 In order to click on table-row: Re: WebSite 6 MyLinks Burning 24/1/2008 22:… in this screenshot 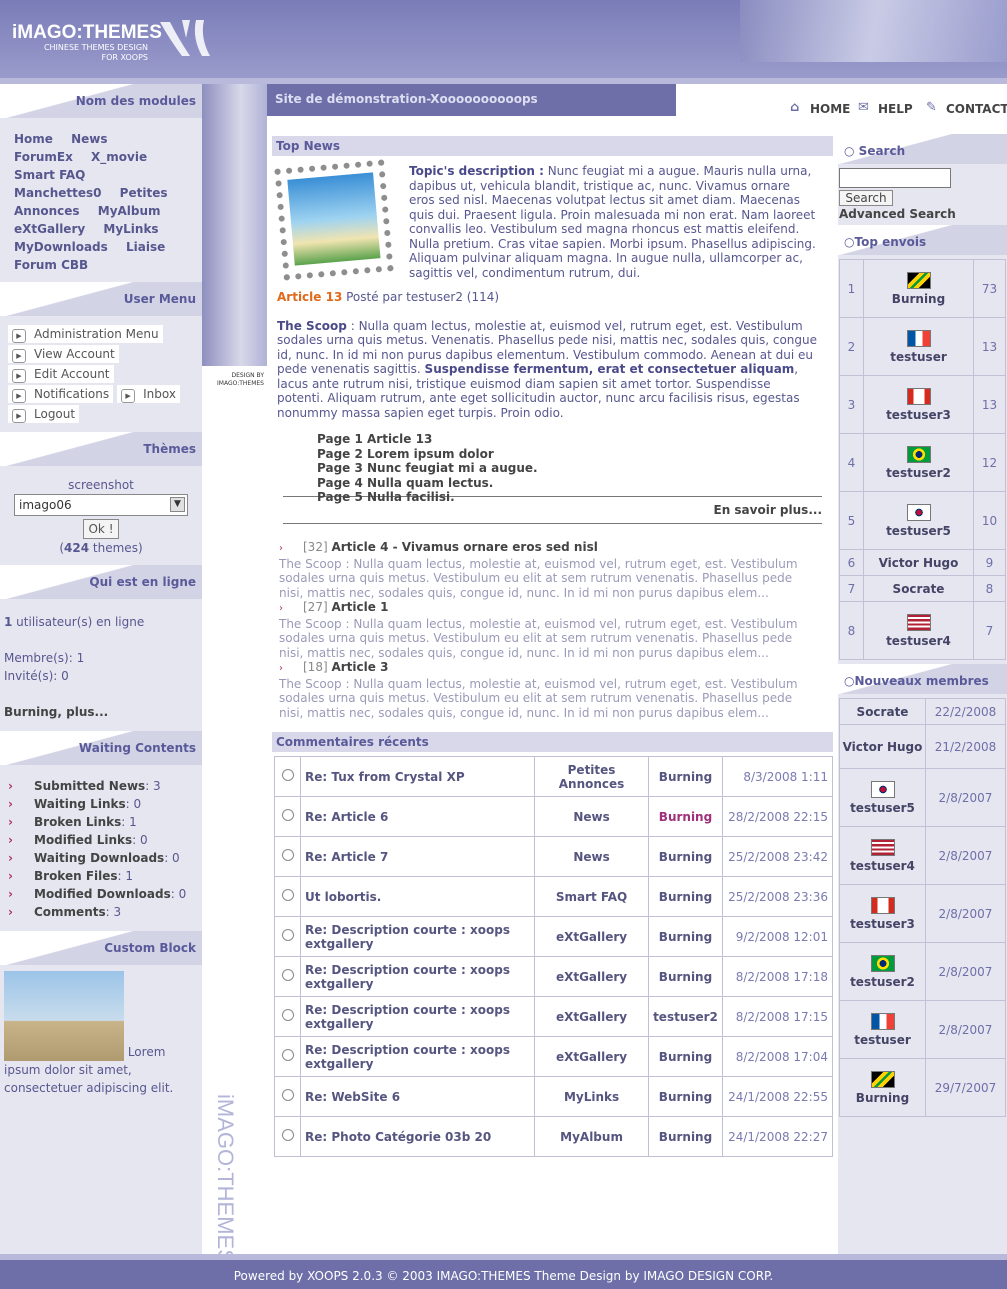, I will do `click(554, 1096)`.